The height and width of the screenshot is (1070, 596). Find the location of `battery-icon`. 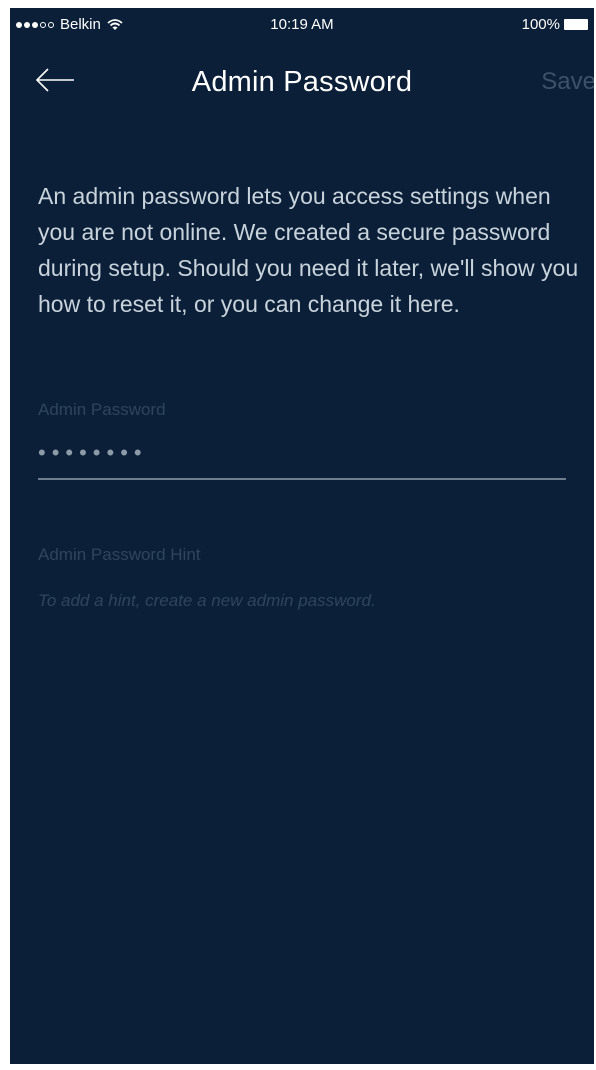

battery-icon is located at coordinates (576, 24).